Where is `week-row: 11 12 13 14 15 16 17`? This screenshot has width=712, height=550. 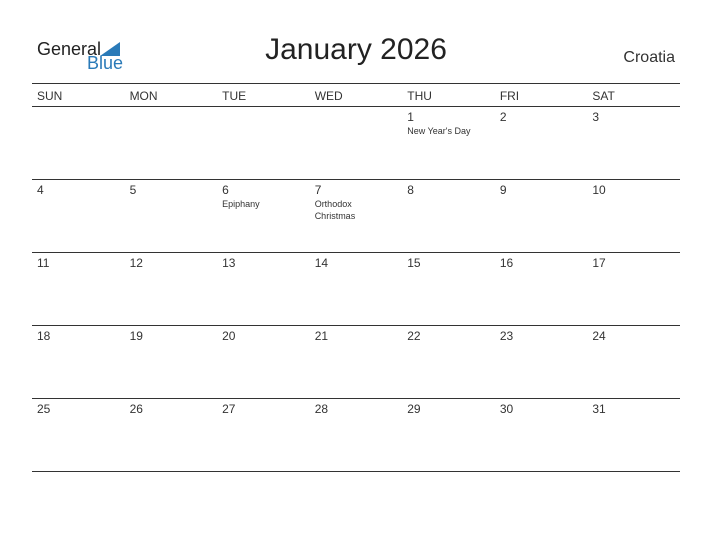
week-row: 11 12 13 14 15 16 17 is located at coordinates (356, 289).